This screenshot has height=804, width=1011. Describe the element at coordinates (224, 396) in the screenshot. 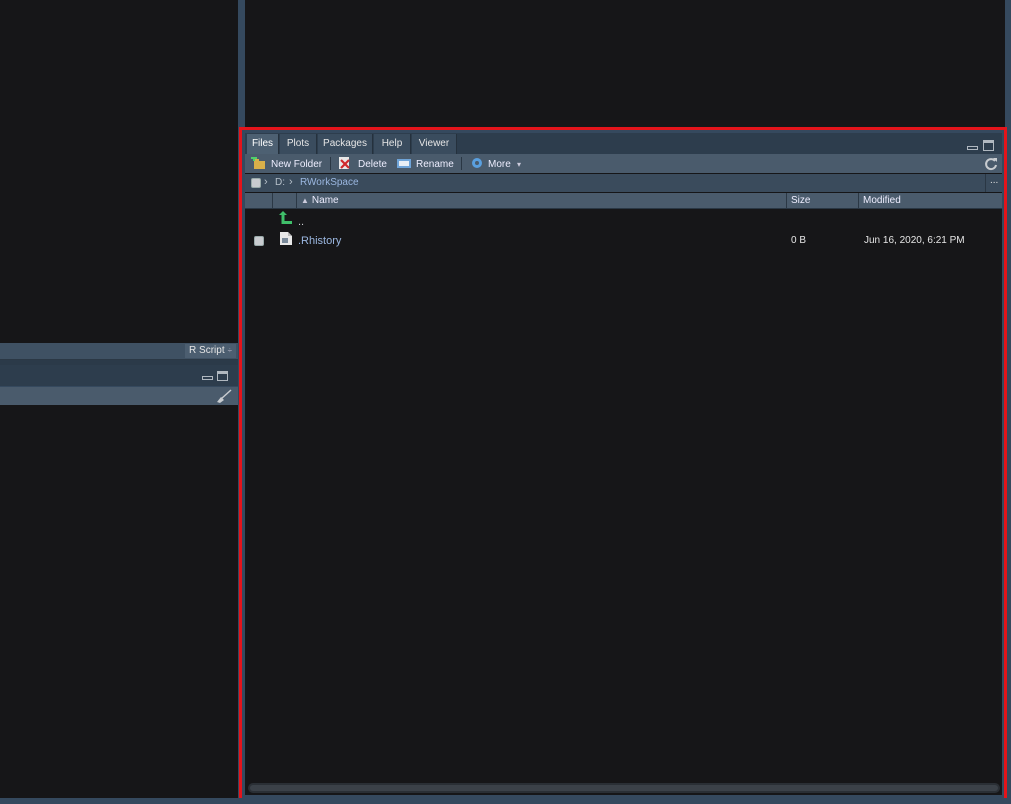

I see `broom-icon` at that location.